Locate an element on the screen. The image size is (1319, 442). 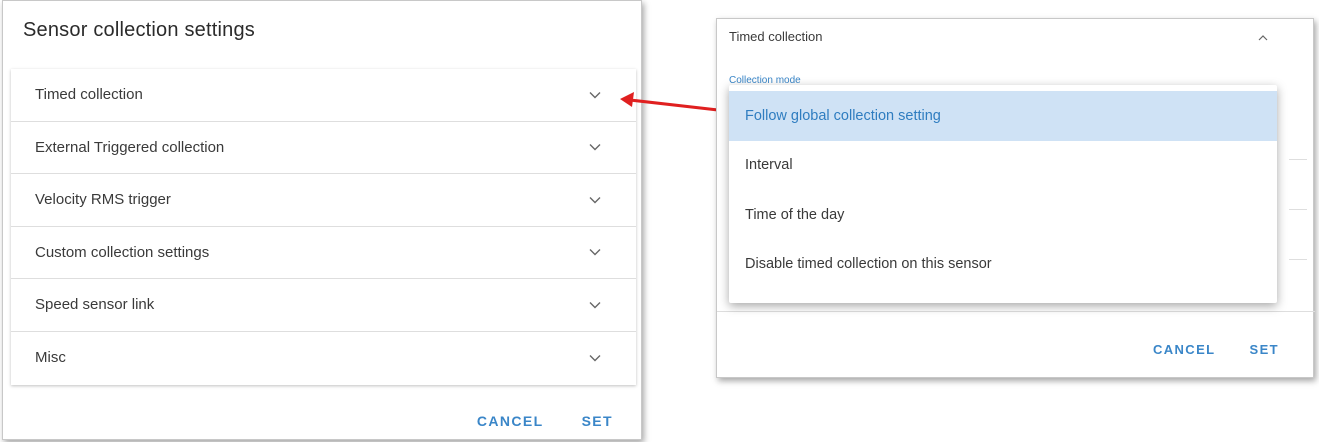
option-interval: Interval is located at coordinates (1003, 166).